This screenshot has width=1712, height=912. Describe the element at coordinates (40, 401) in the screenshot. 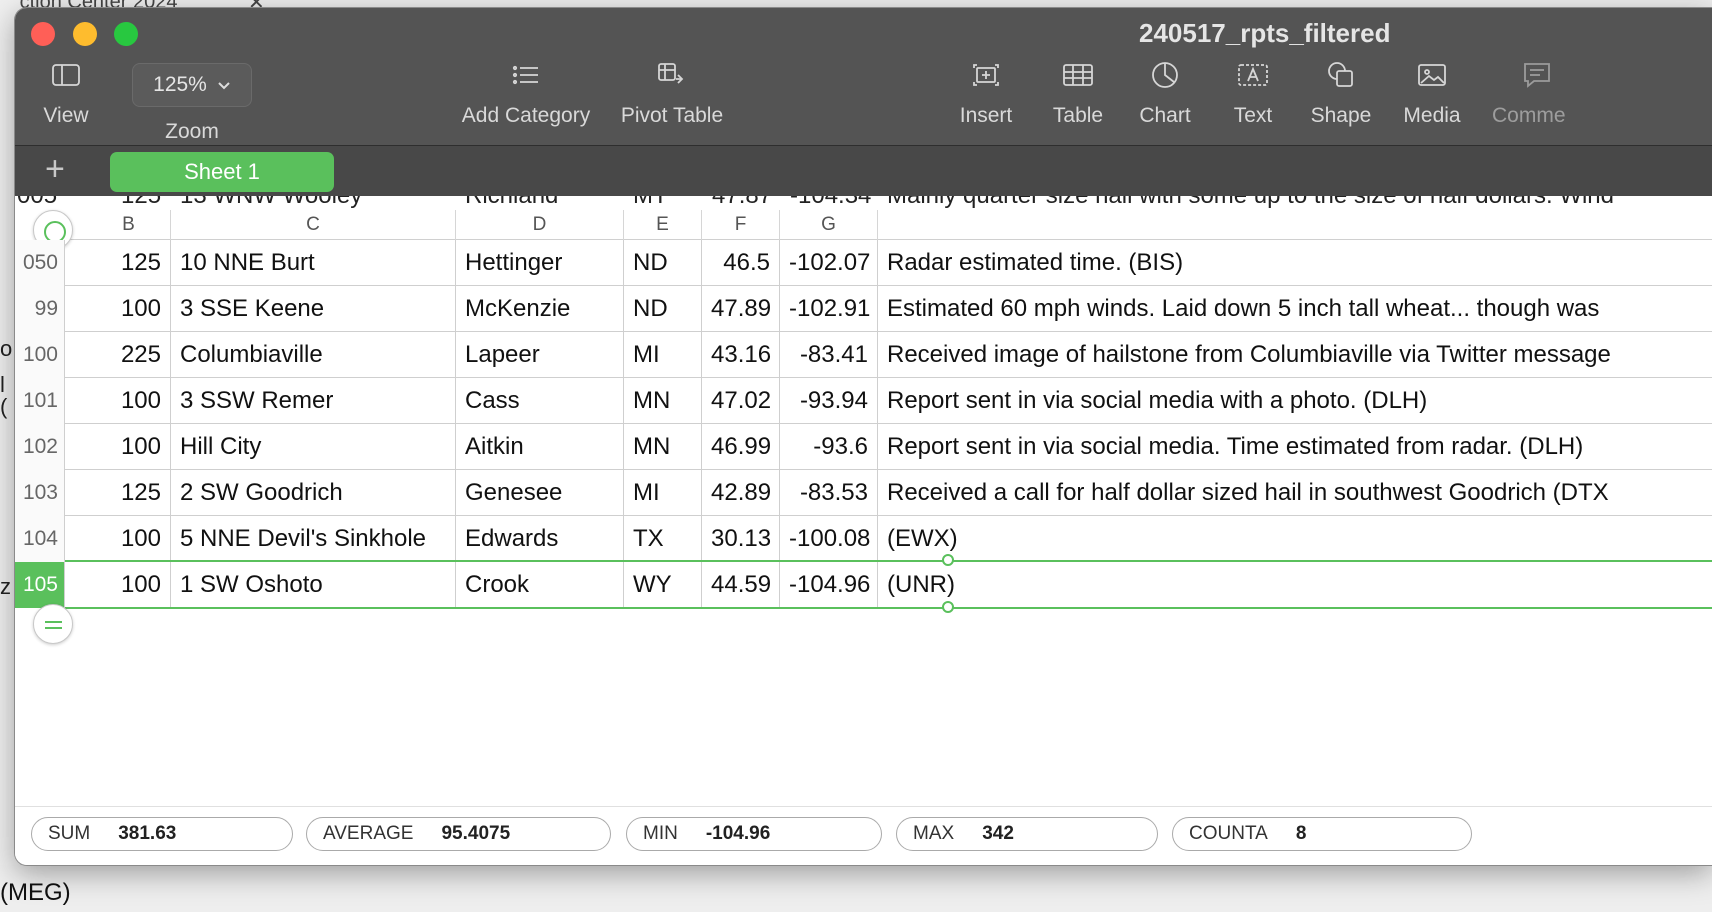

I see `row-header: 101` at that location.